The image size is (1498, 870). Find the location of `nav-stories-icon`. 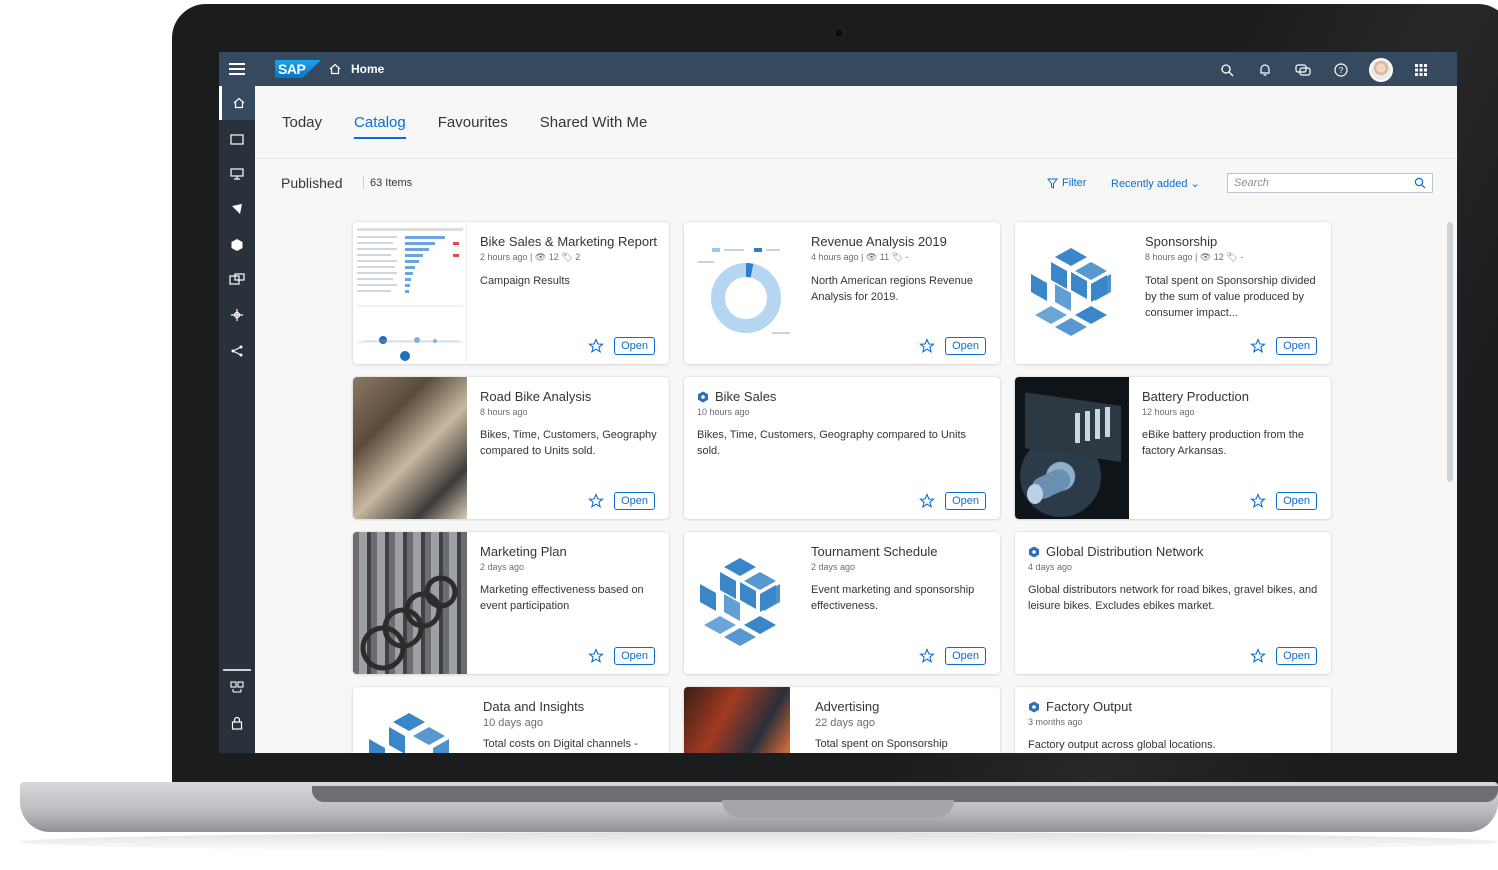

nav-stories-icon is located at coordinates (237, 245).